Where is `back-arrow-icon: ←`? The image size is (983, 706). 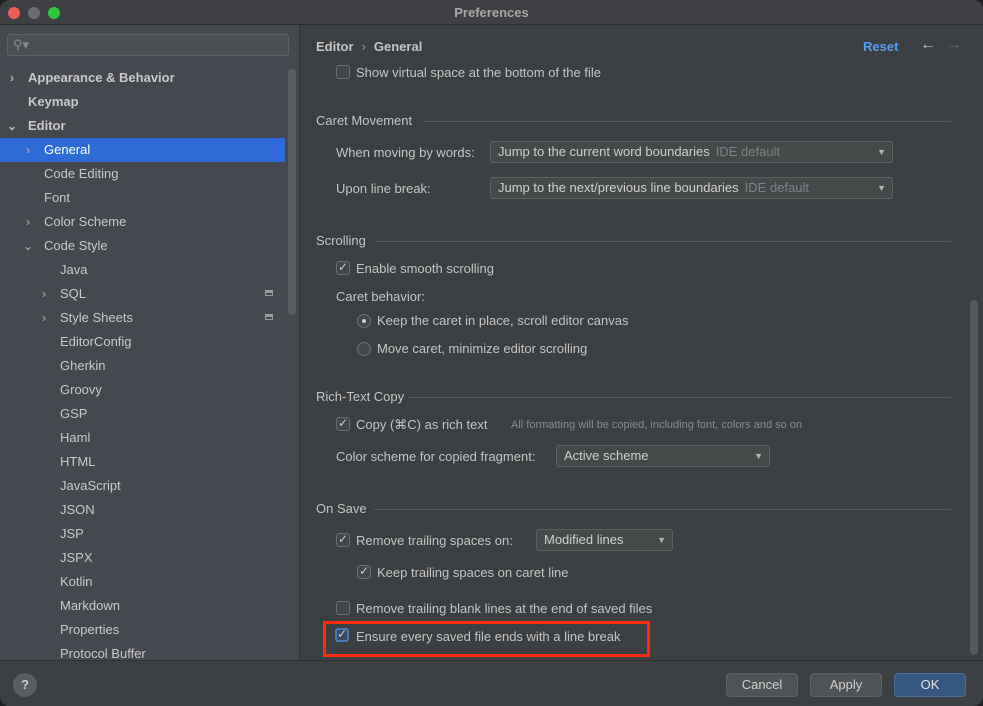 back-arrow-icon: ← is located at coordinates (928, 45).